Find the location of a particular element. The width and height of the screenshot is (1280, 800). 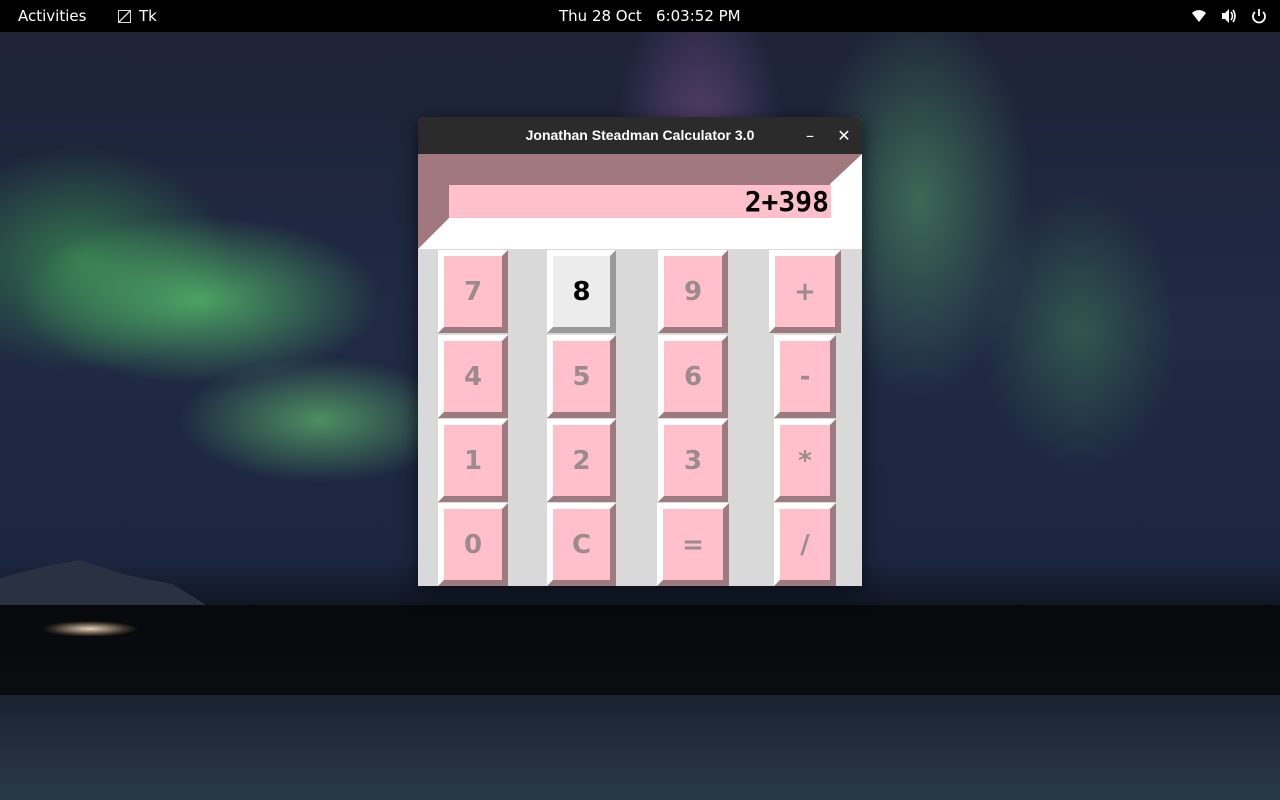

key-plus: + is located at coordinates (805, 291).